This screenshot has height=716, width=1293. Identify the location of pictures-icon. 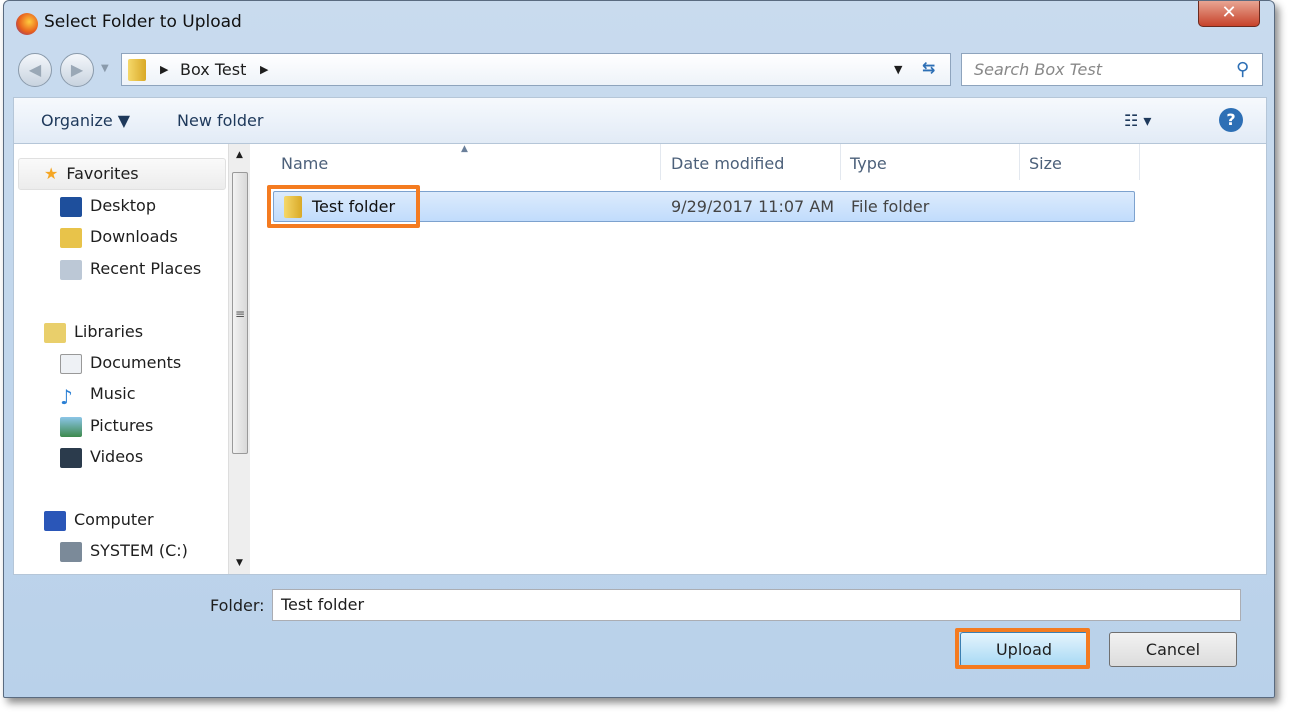
(71, 426).